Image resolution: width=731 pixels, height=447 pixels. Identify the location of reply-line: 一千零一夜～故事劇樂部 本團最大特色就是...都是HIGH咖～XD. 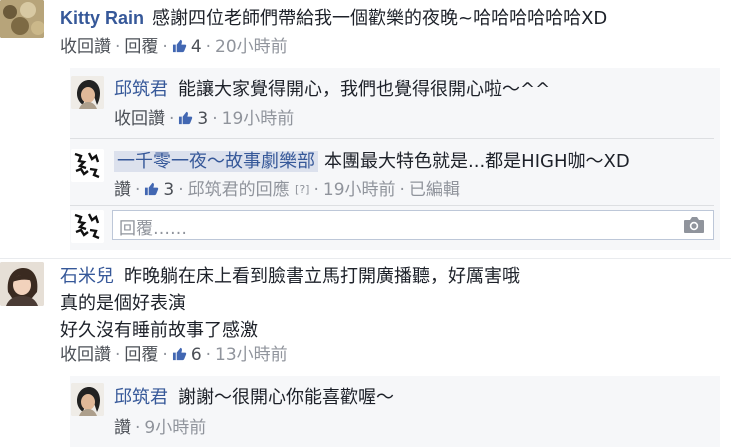
(372, 162).